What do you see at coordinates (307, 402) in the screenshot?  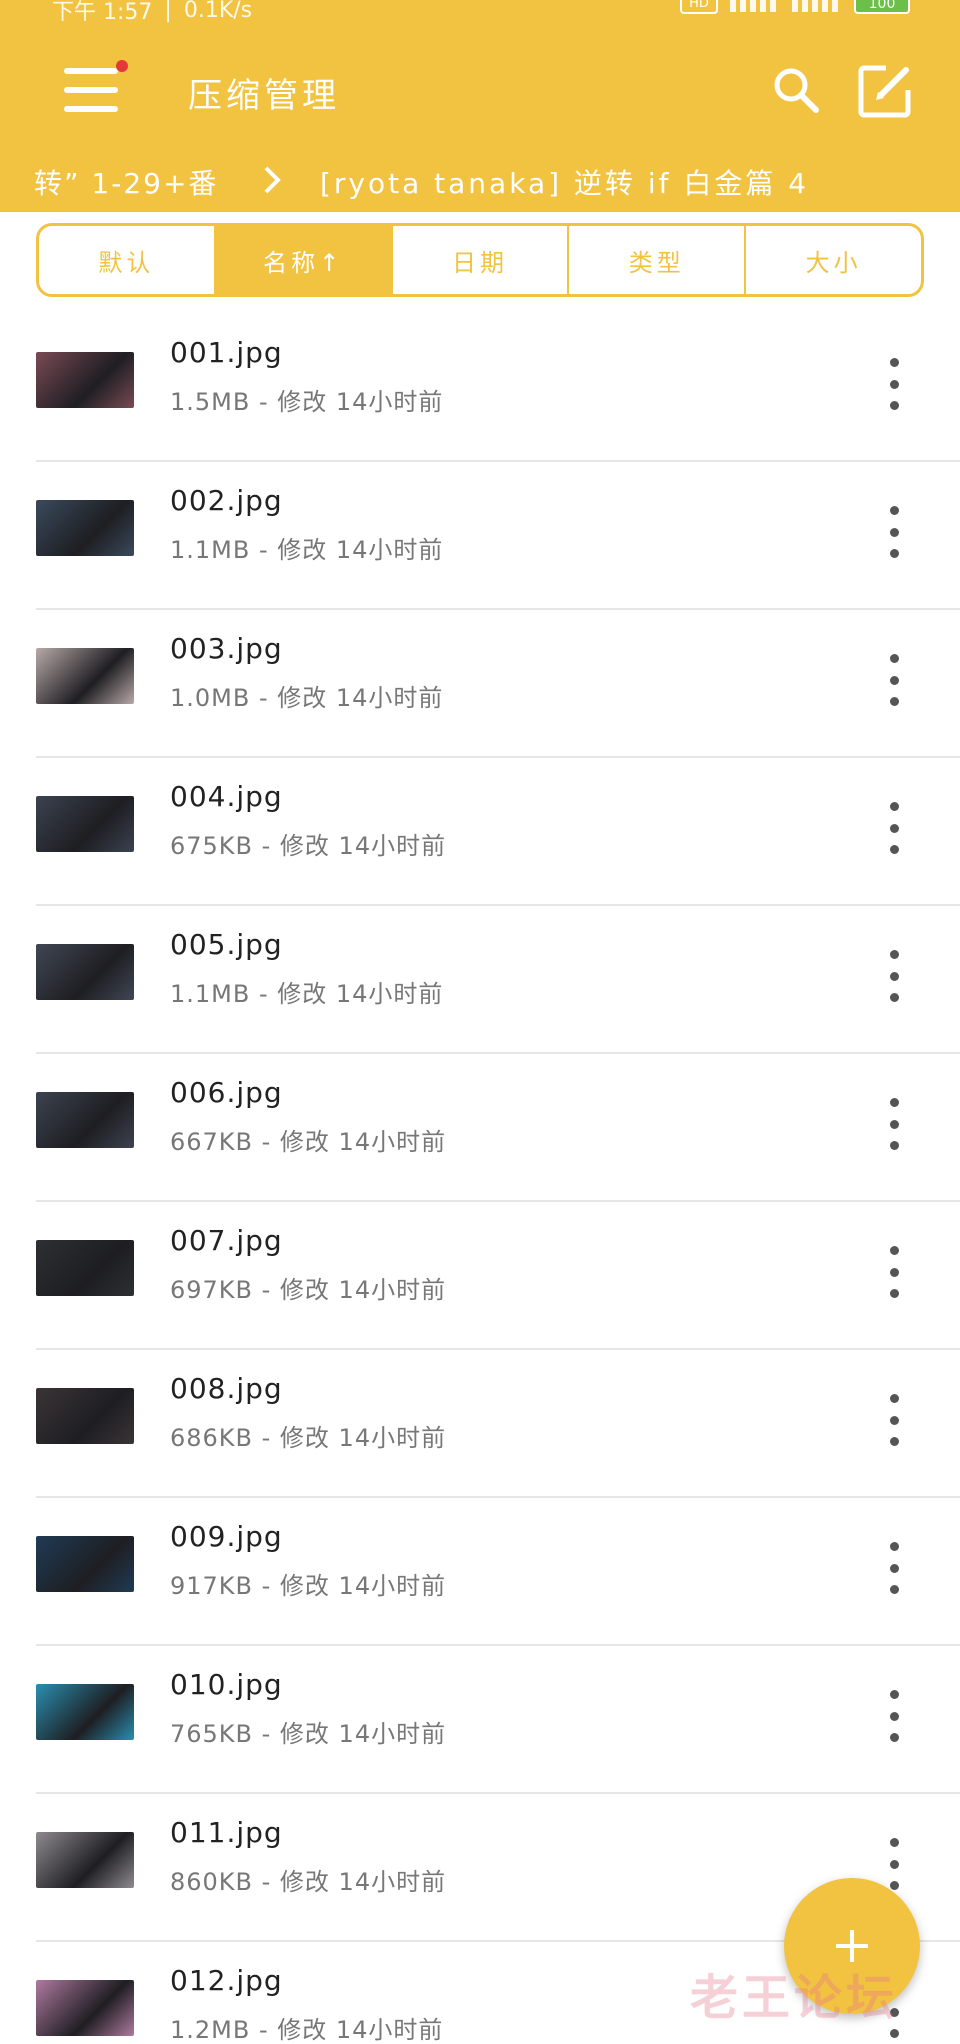 I see `file-meta: 1.5MB - 修改 14小时前` at bounding box center [307, 402].